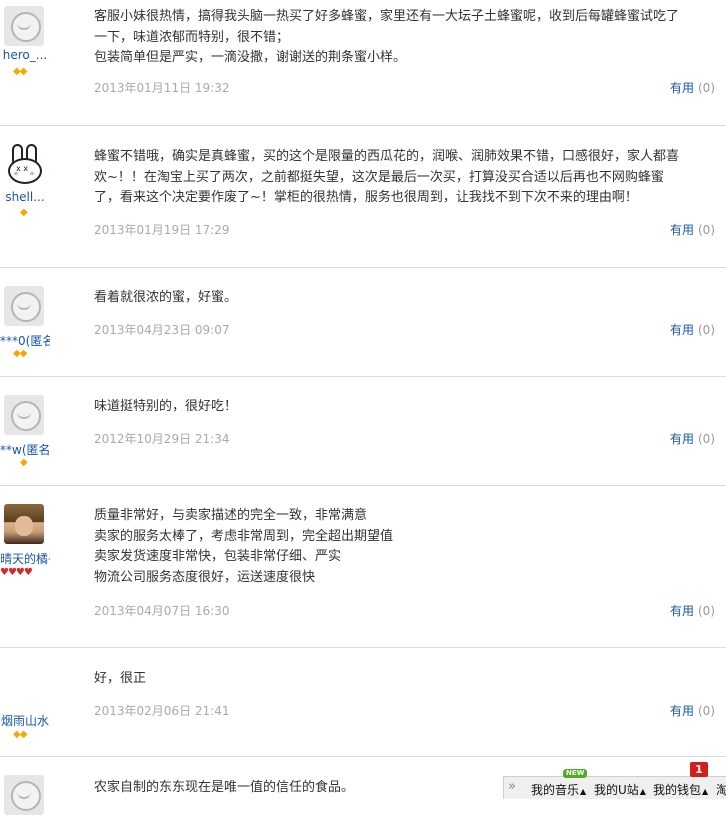  I want to click on review-date: 2013年02月06日 21:41, so click(162, 711).